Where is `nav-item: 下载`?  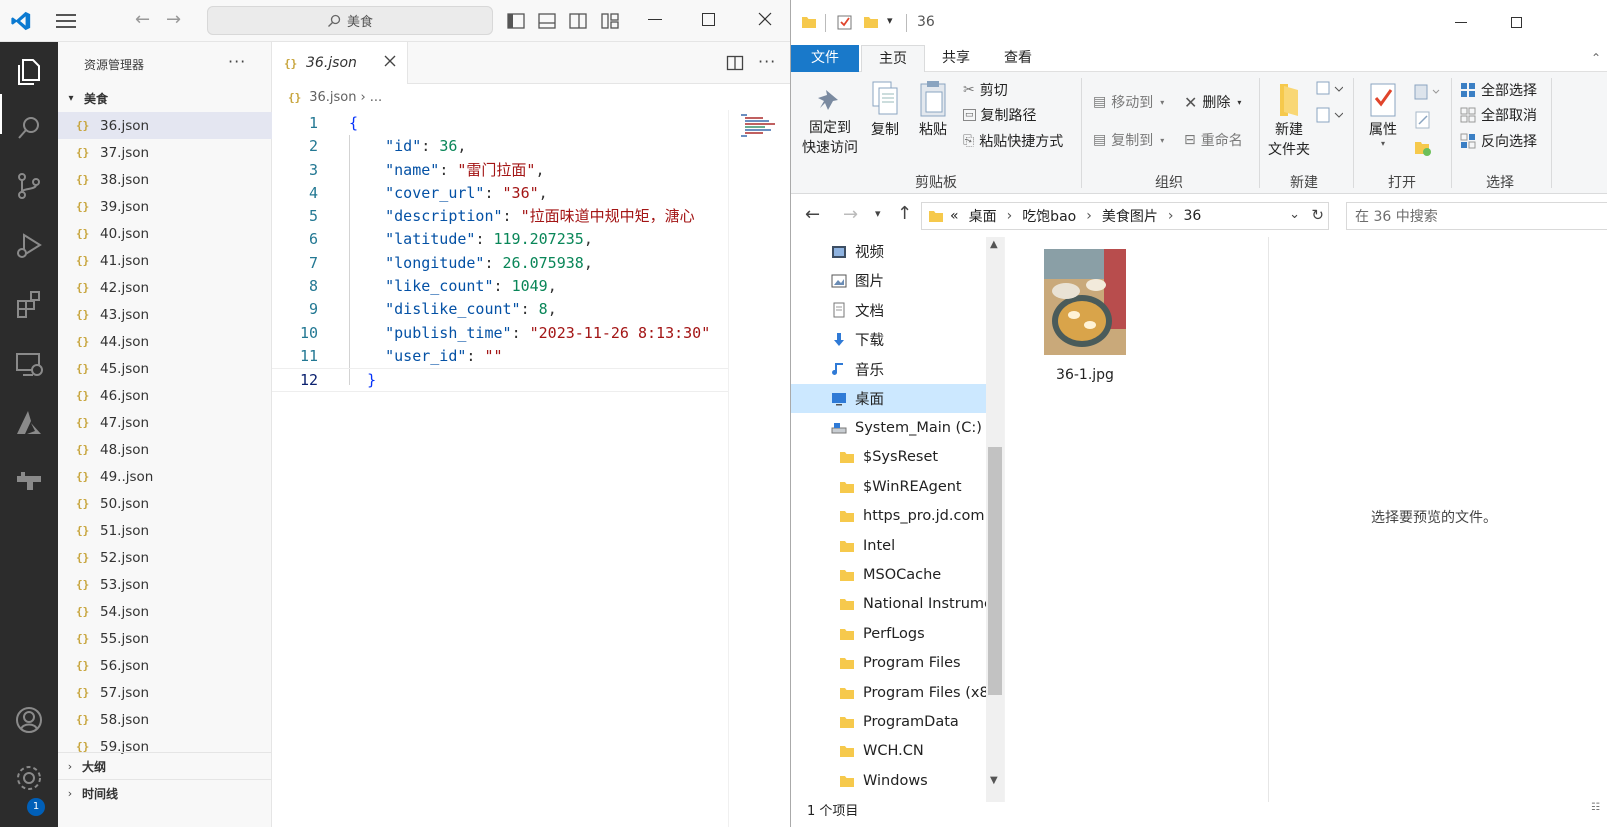 nav-item: 下载 is located at coordinates (888, 339).